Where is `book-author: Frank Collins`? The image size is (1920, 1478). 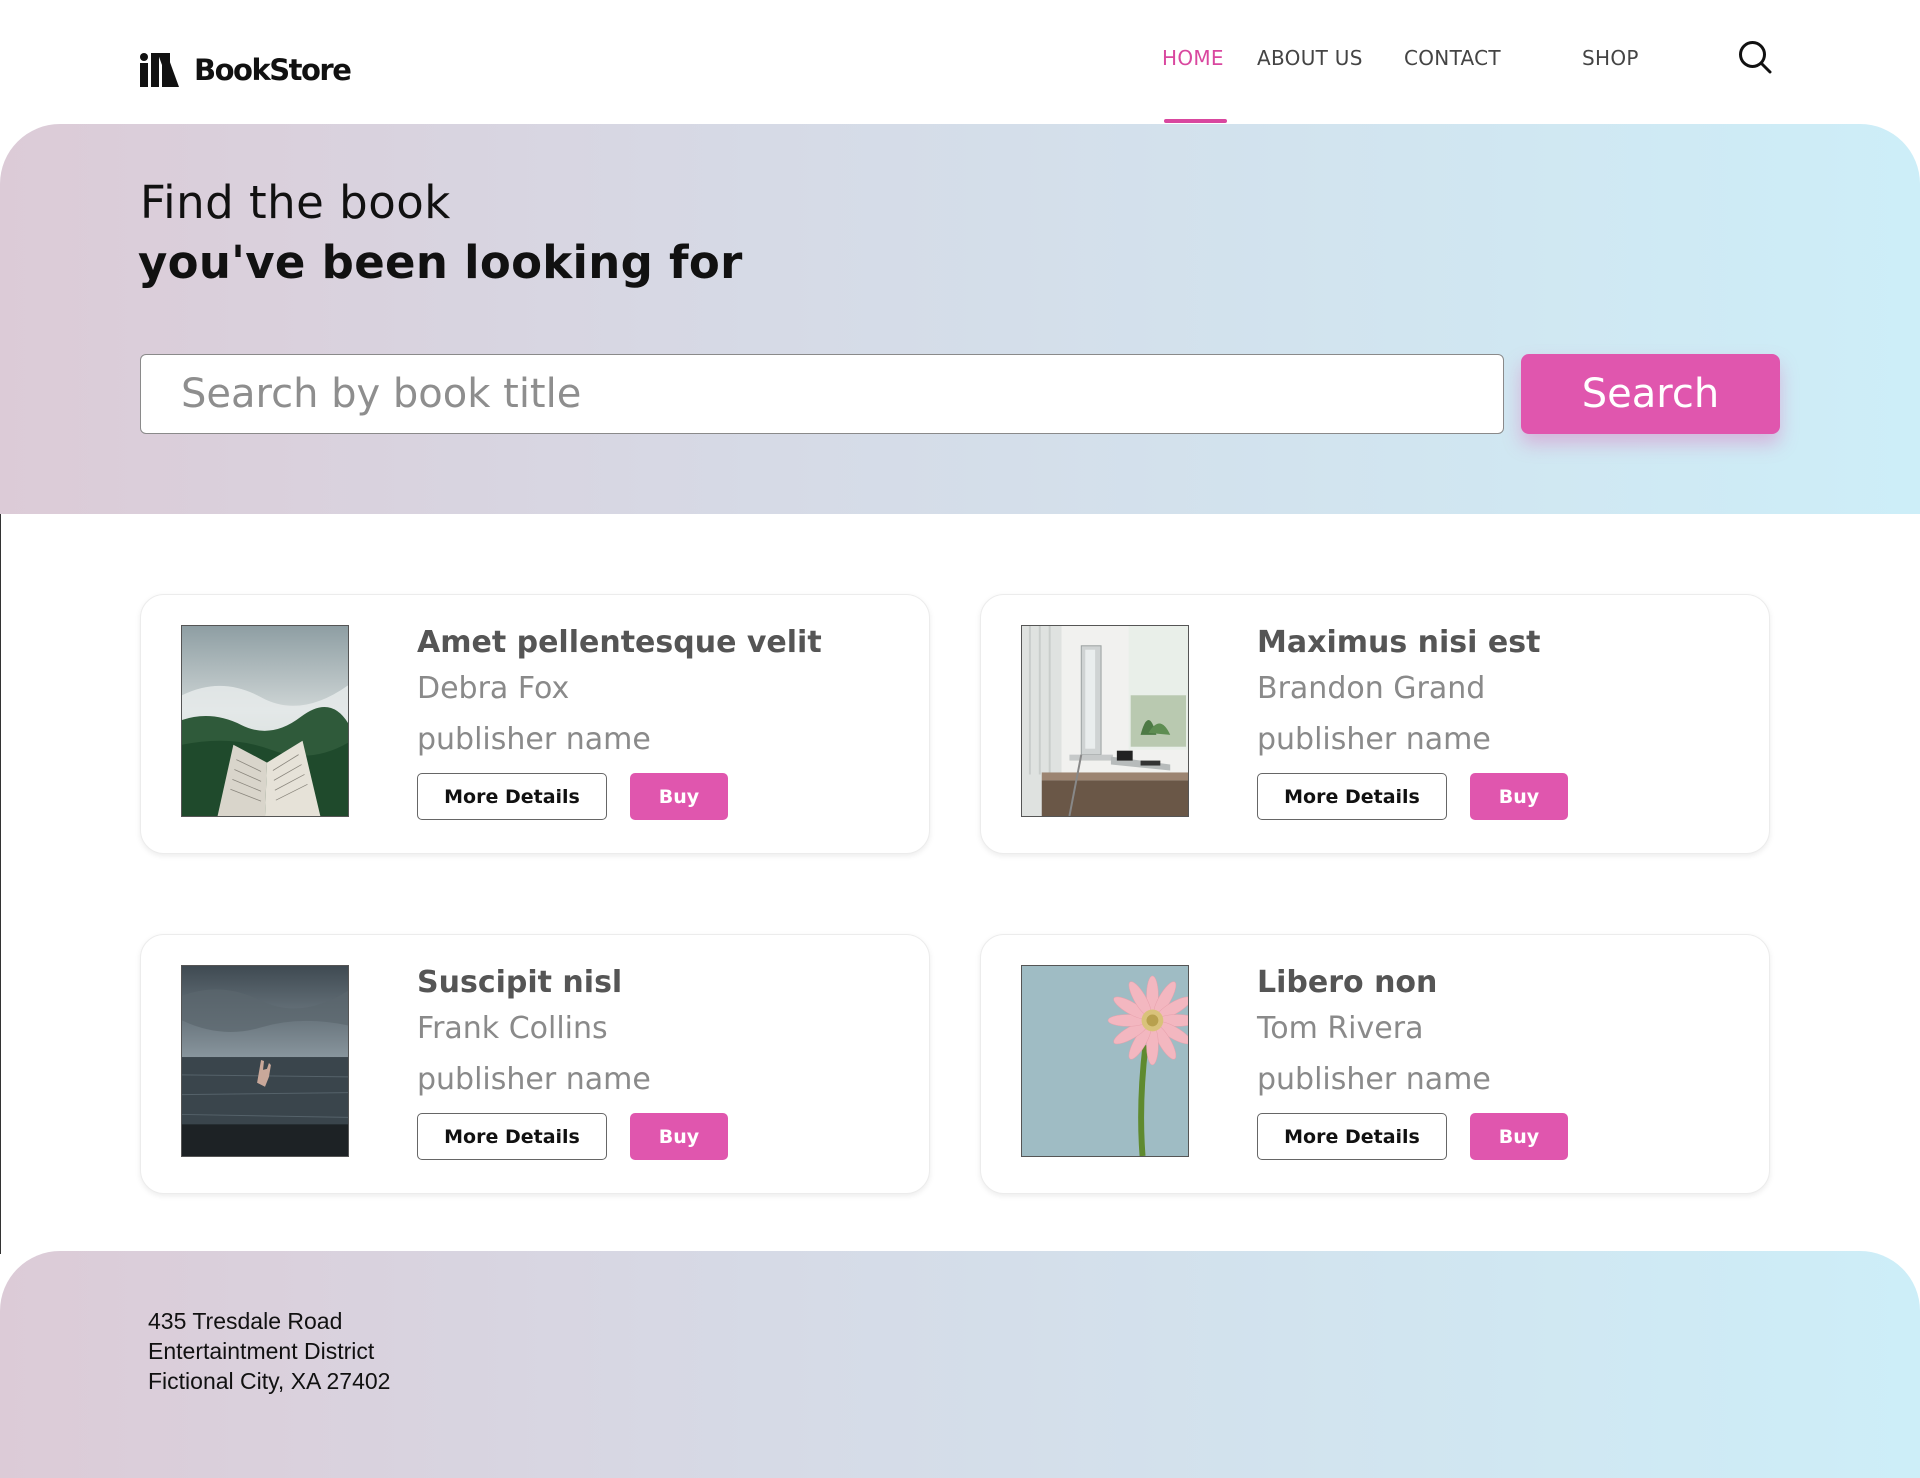 book-author: Frank Collins is located at coordinates (512, 1028).